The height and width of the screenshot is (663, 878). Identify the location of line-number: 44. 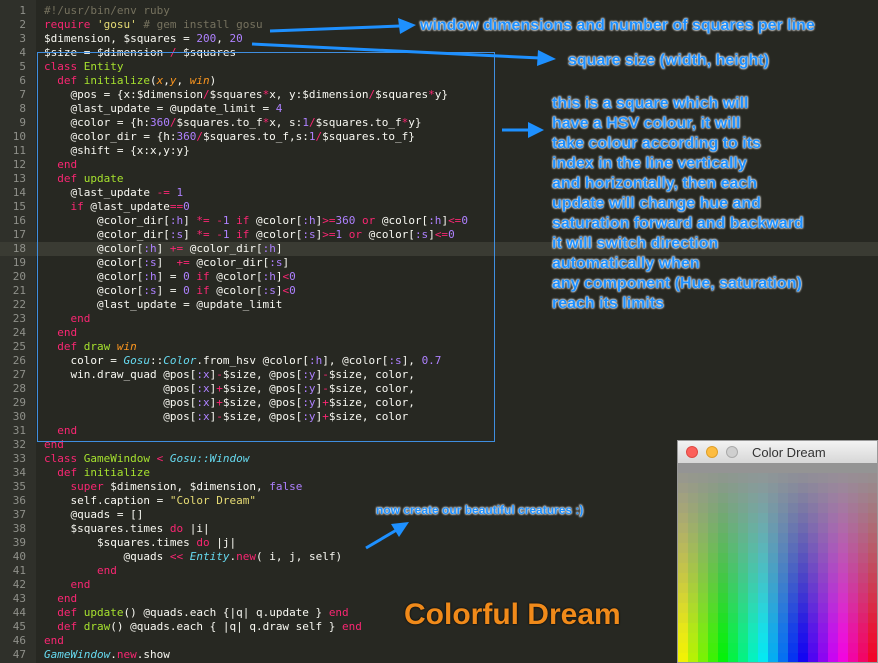
(19, 612).